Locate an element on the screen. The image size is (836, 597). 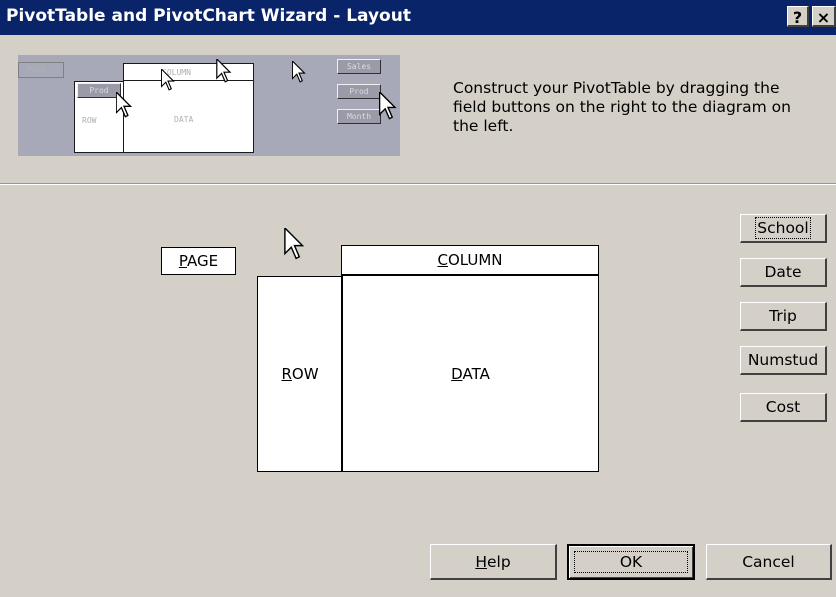
field-button-numstud: Numstud is located at coordinates (783, 360).